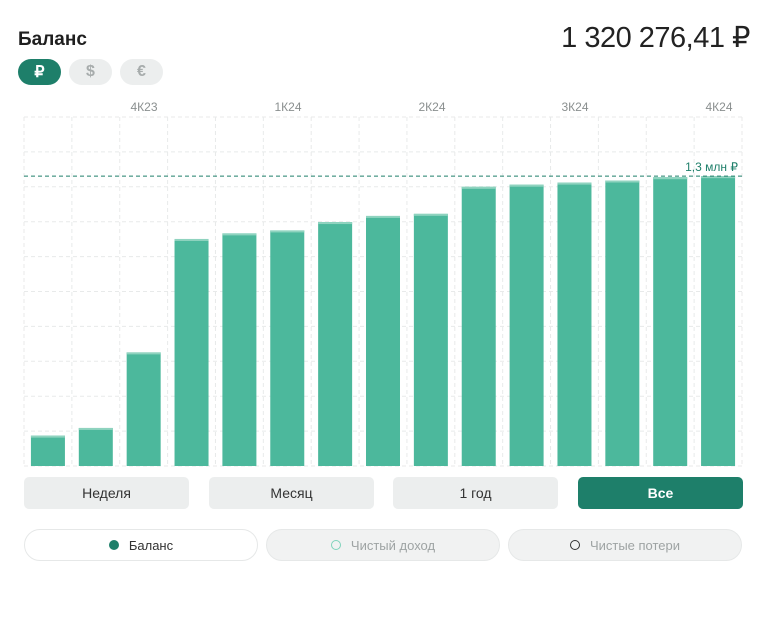 The width and height of the screenshot is (770, 631). I want to click on x-tick-label: 1К24, so click(287, 107).